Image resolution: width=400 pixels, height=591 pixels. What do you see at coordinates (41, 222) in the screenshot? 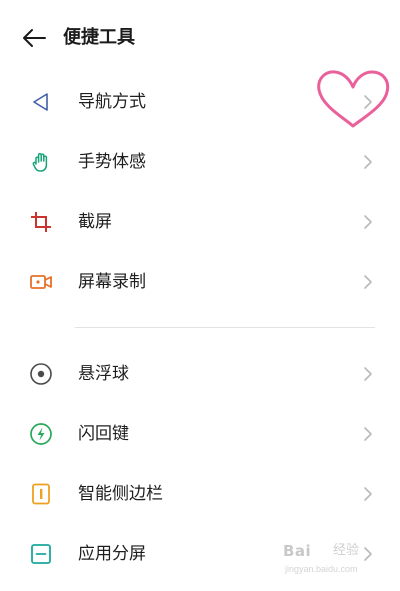
I see `crop-icon` at bounding box center [41, 222].